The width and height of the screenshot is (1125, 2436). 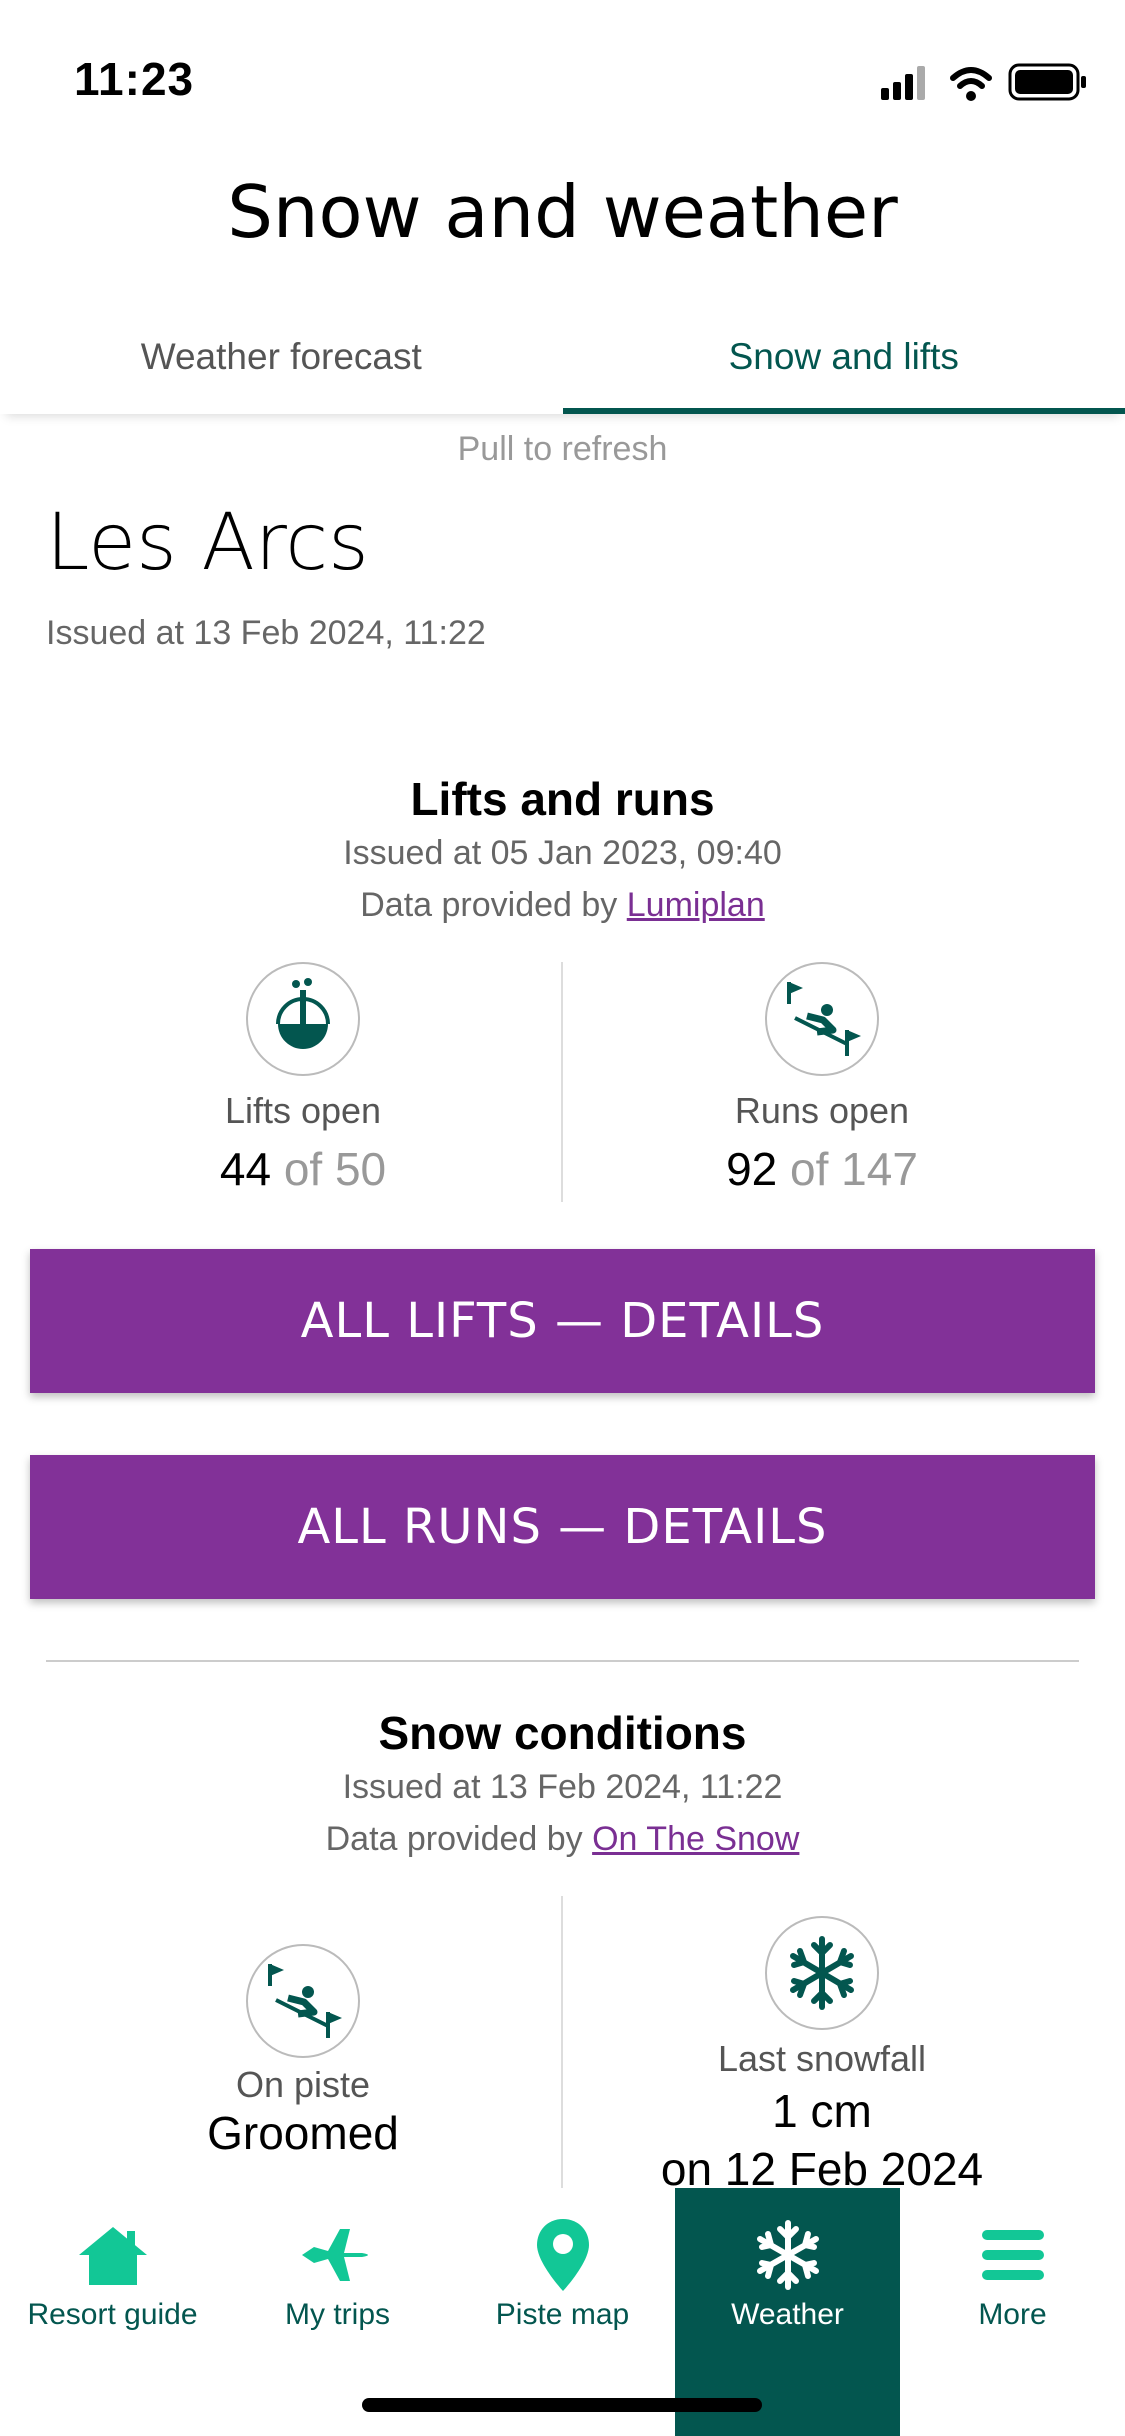 I want to click on last-snowfall-stat: Last snowfall 1 cm on 12 Feb 2024, so click(x=822, y=2056).